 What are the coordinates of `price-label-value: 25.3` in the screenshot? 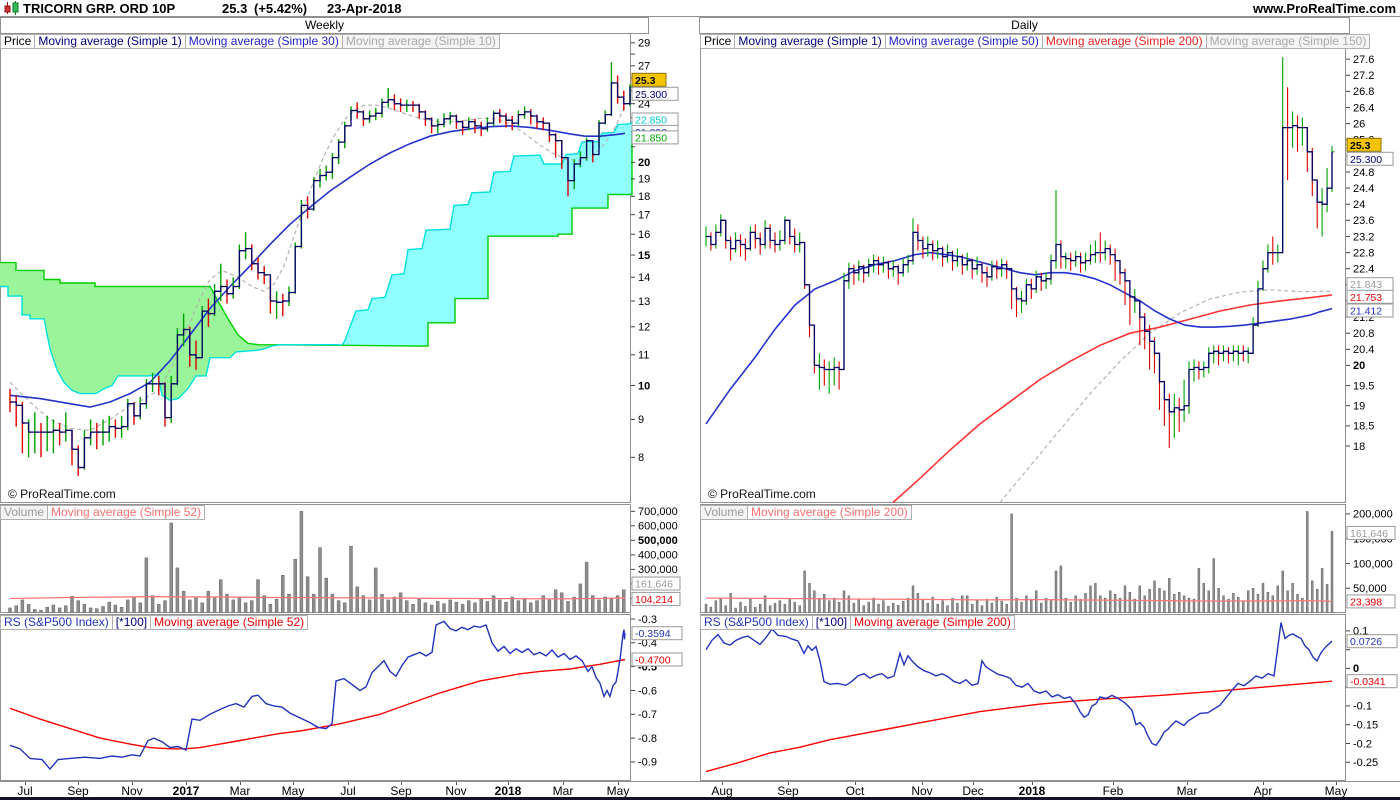 It's located at (1360, 146).